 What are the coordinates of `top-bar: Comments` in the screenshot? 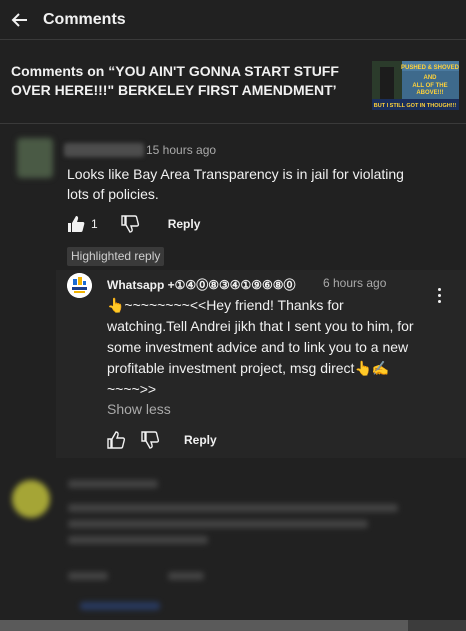 It's located at (233, 20).